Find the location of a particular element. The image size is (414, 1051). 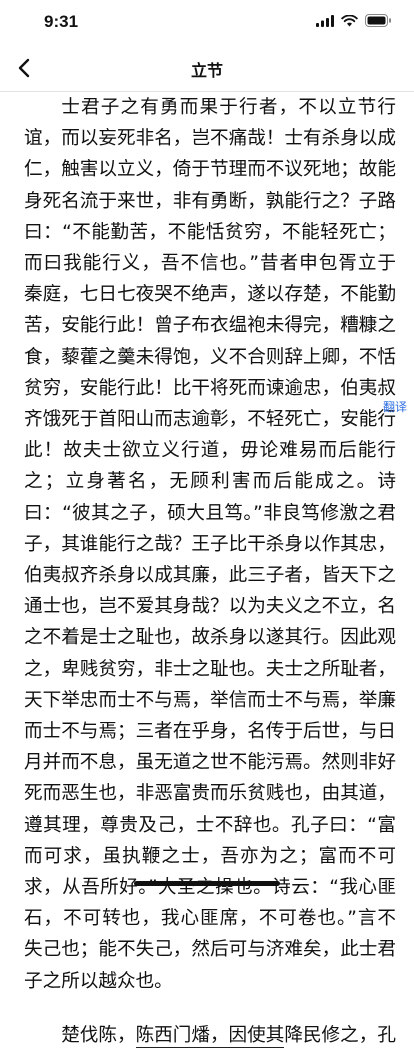

underlined-text: 陈西门燔，因使其 is located at coordinates (210, 1036).